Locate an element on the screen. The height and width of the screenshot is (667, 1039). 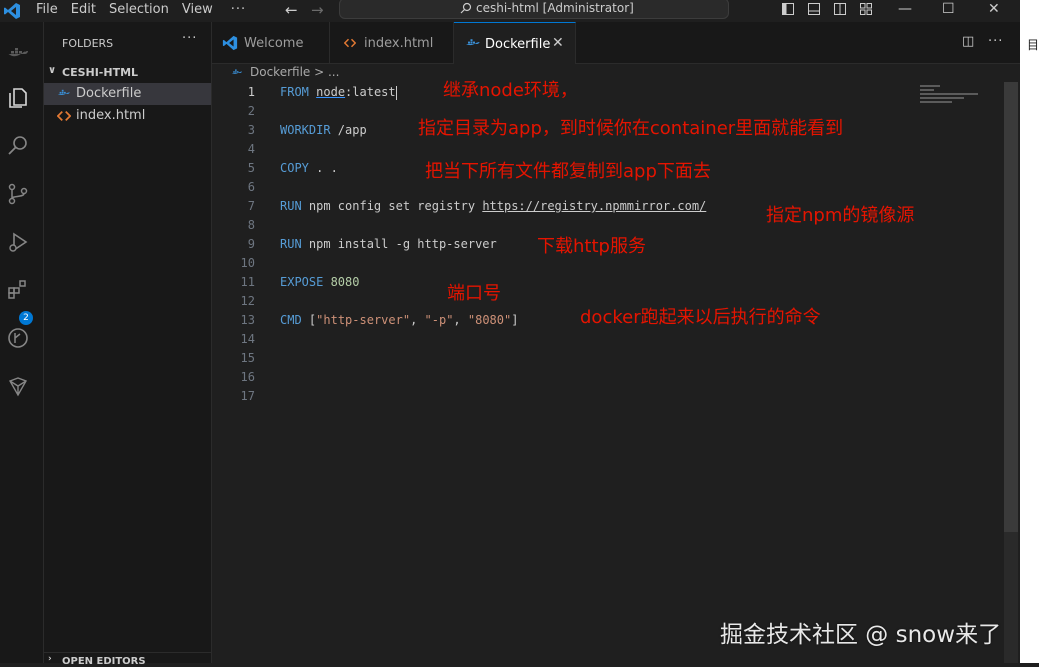
minimap is located at coordinates (955, 100).